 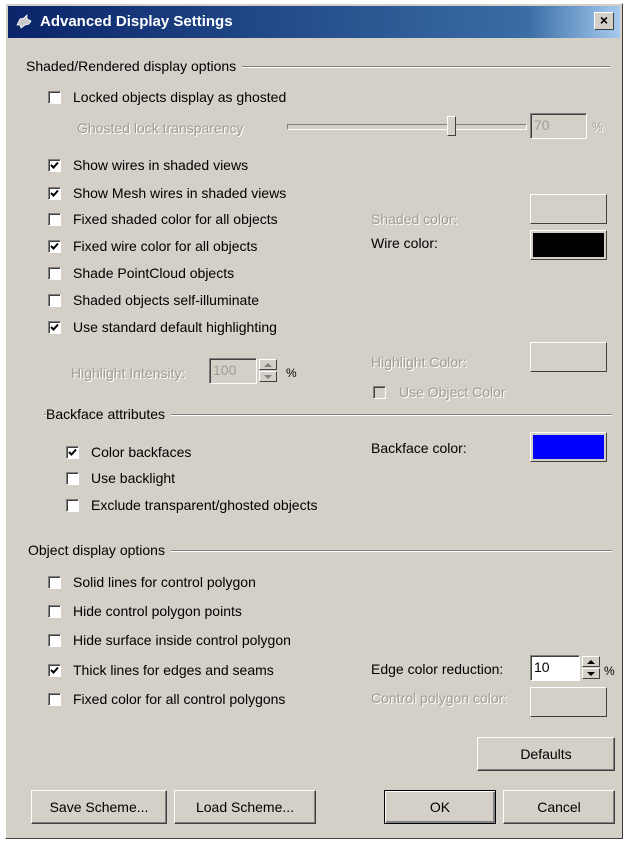 I want to click on exclude-transparent-checkbox, so click(x=72, y=505).